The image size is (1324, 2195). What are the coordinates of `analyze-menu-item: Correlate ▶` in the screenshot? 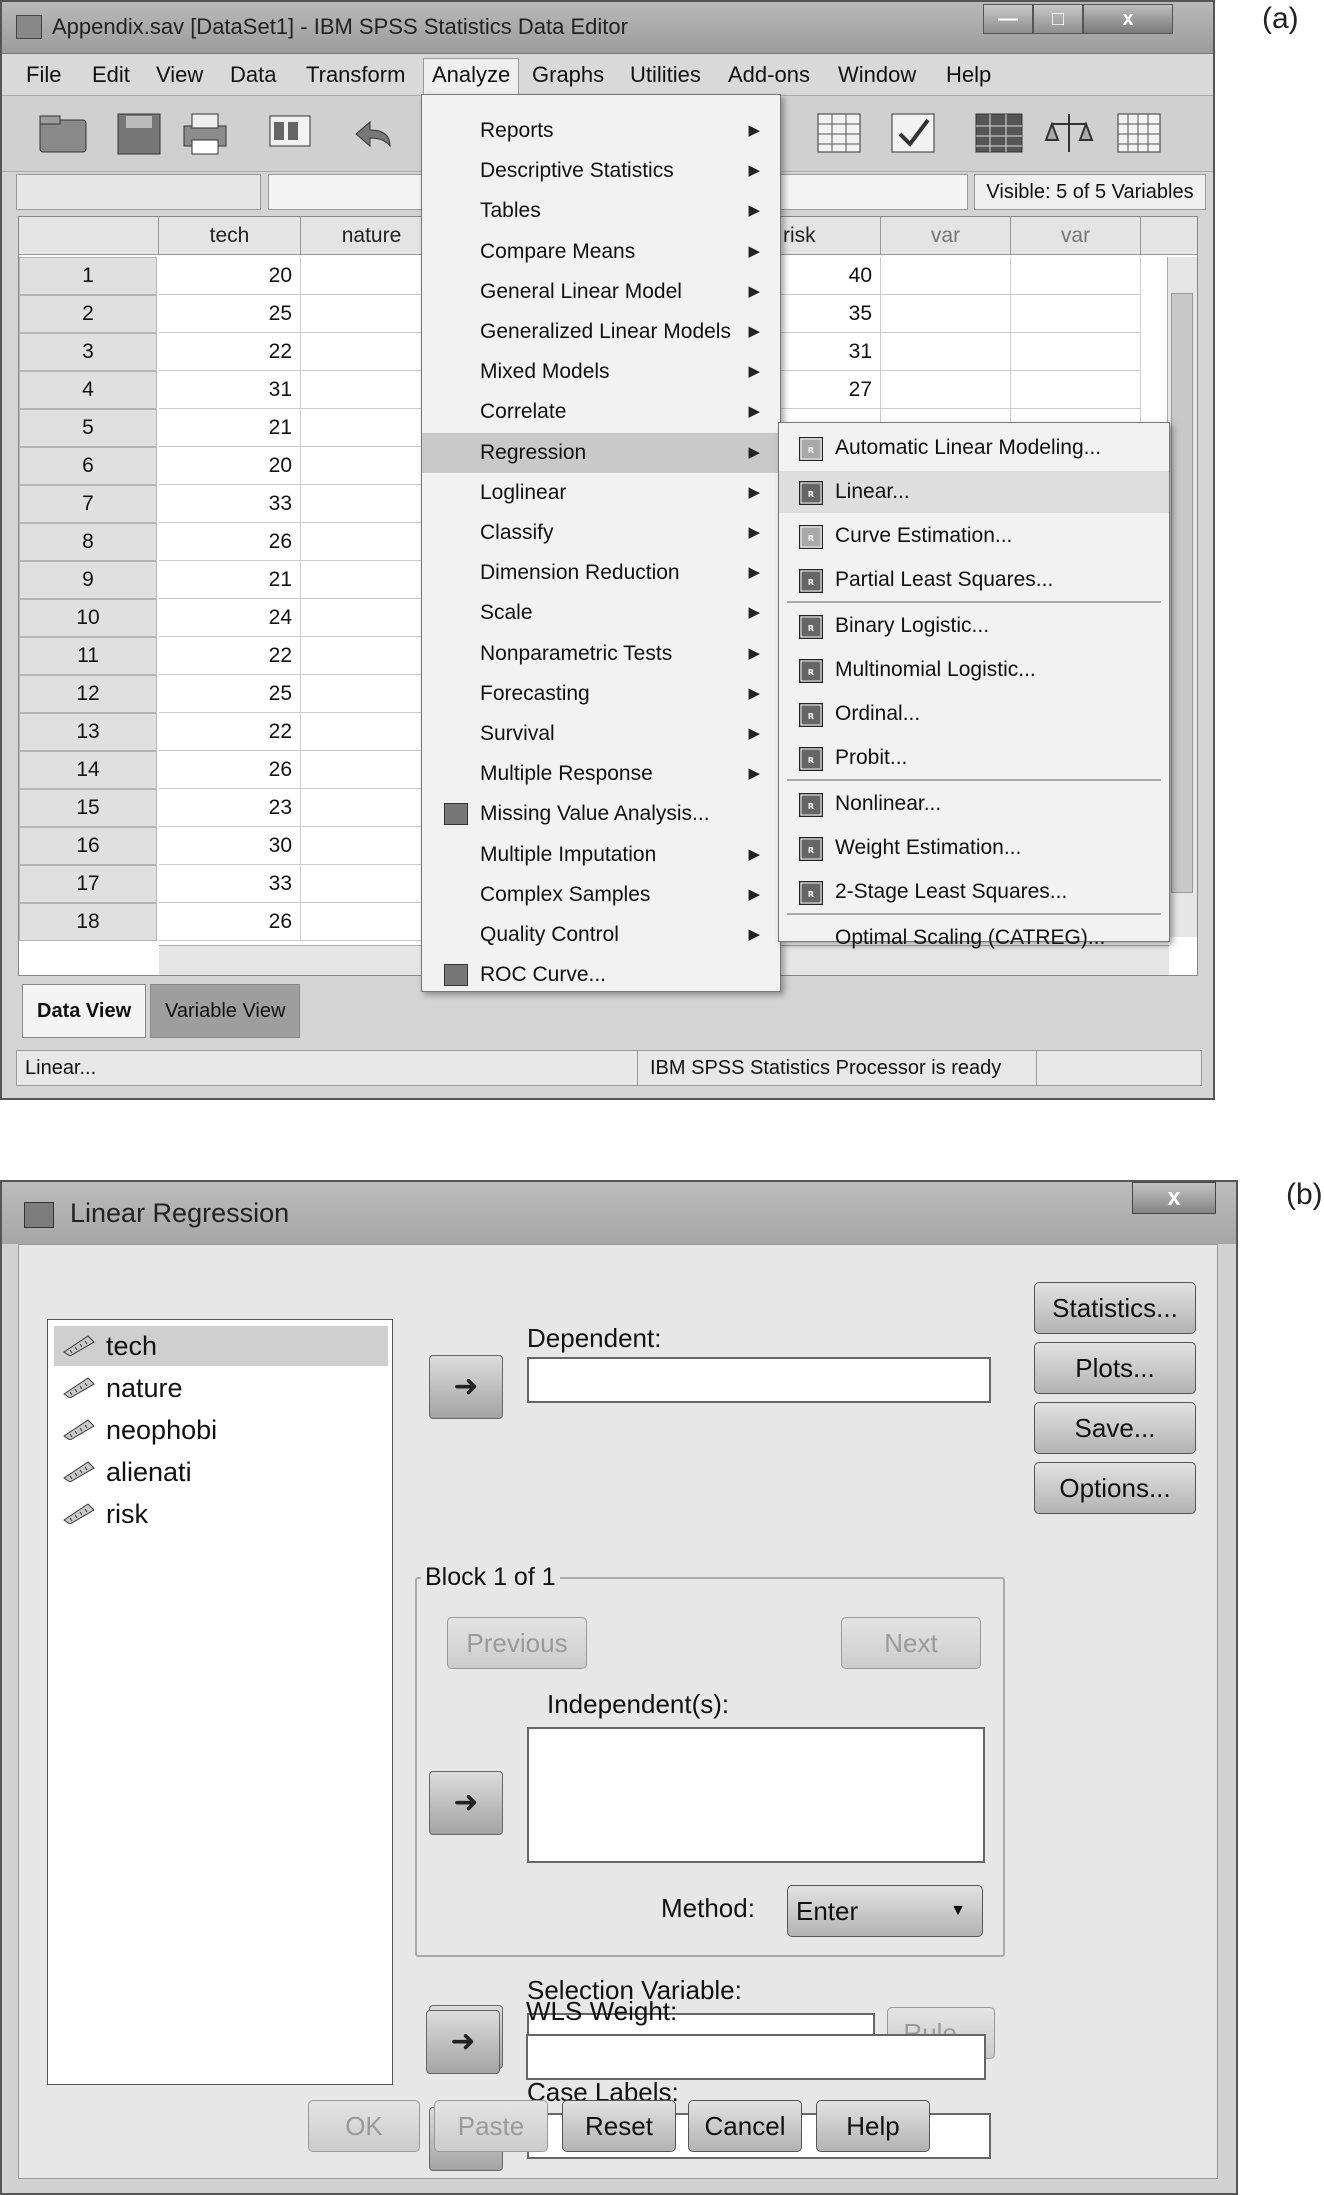 It's located at (601, 412).